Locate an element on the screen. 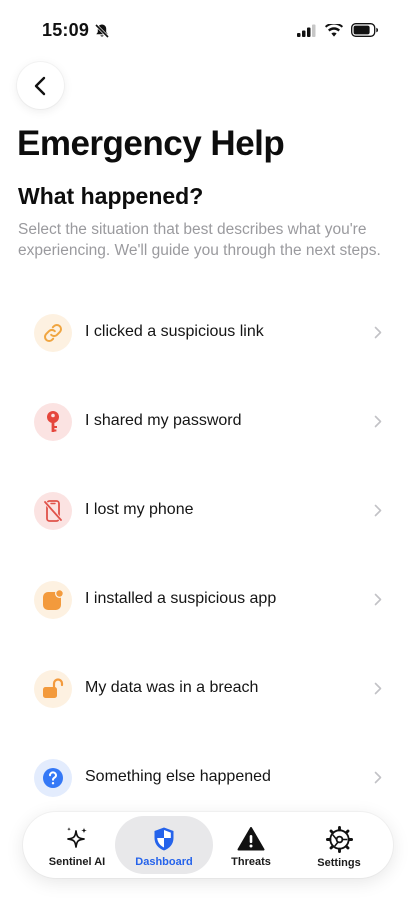 The image size is (415, 900). option-lost-phone: I lost my phone is located at coordinates (208, 511).